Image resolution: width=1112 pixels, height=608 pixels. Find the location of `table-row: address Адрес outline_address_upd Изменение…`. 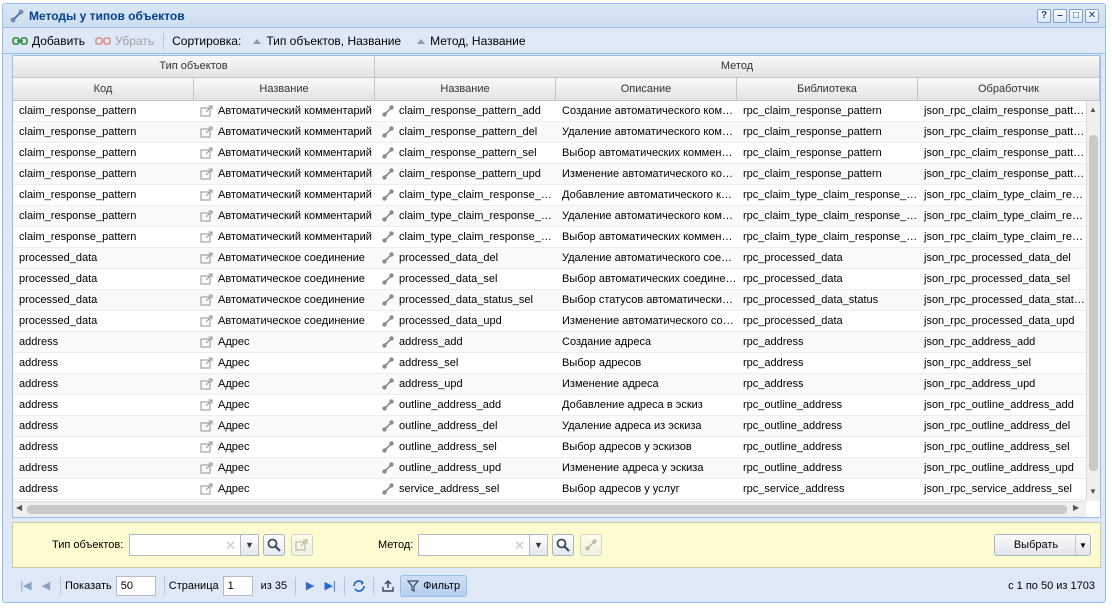

table-row: address Адрес outline_address_upd Изменение… is located at coordinates (549, 468).